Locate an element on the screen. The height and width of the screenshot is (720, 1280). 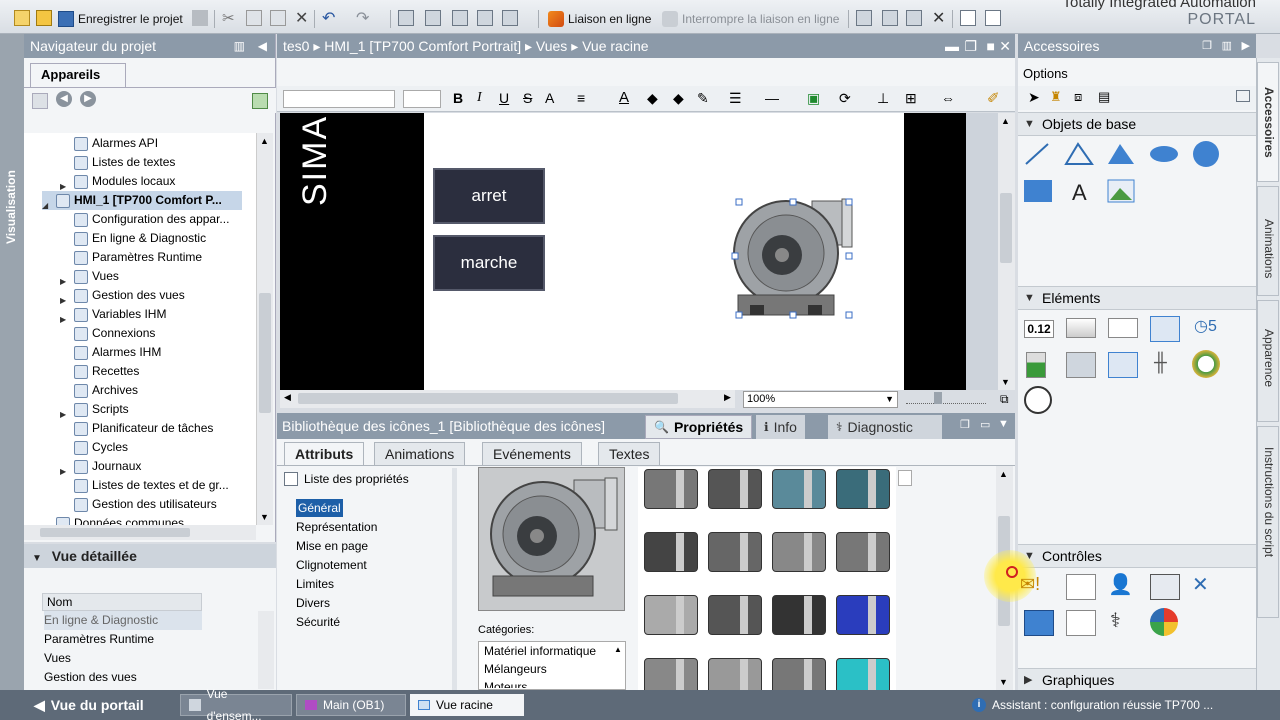
taskbar-main-ob1: Main (OB1) is located at coordinates (351, 705).